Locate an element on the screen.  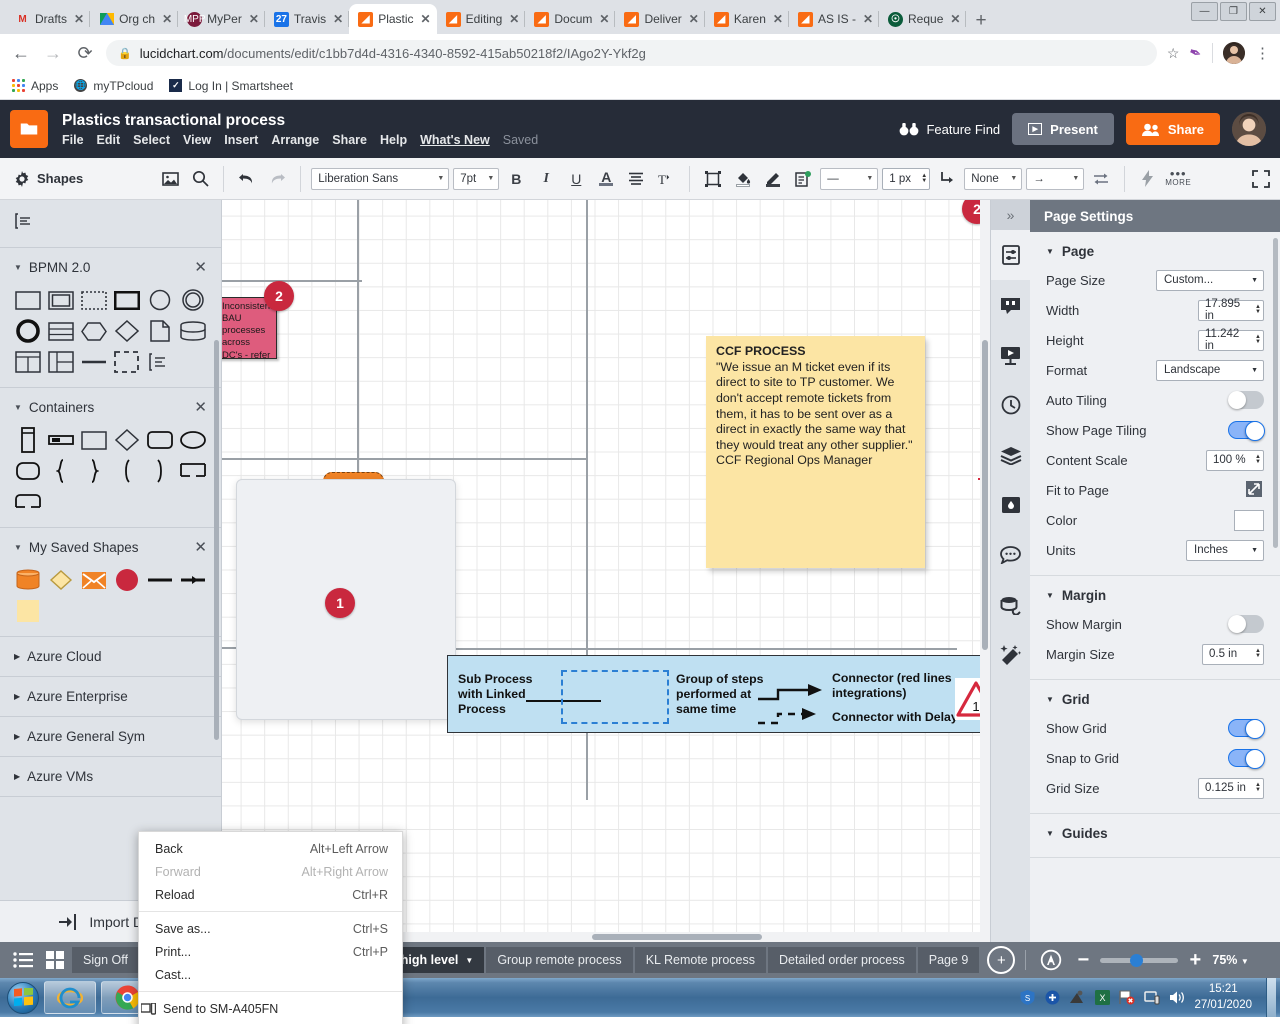
line-color-icon is located at coordinates (773, 179).